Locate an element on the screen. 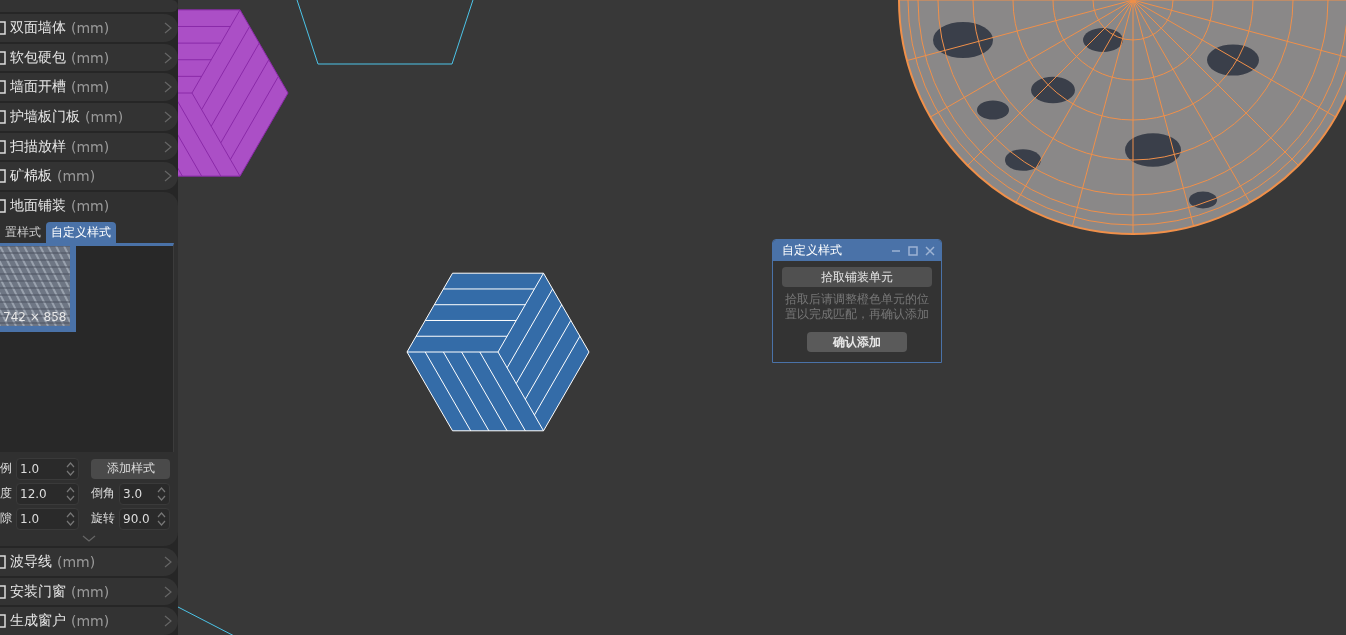  field-label: 度 is located at coordinates (6, 494).